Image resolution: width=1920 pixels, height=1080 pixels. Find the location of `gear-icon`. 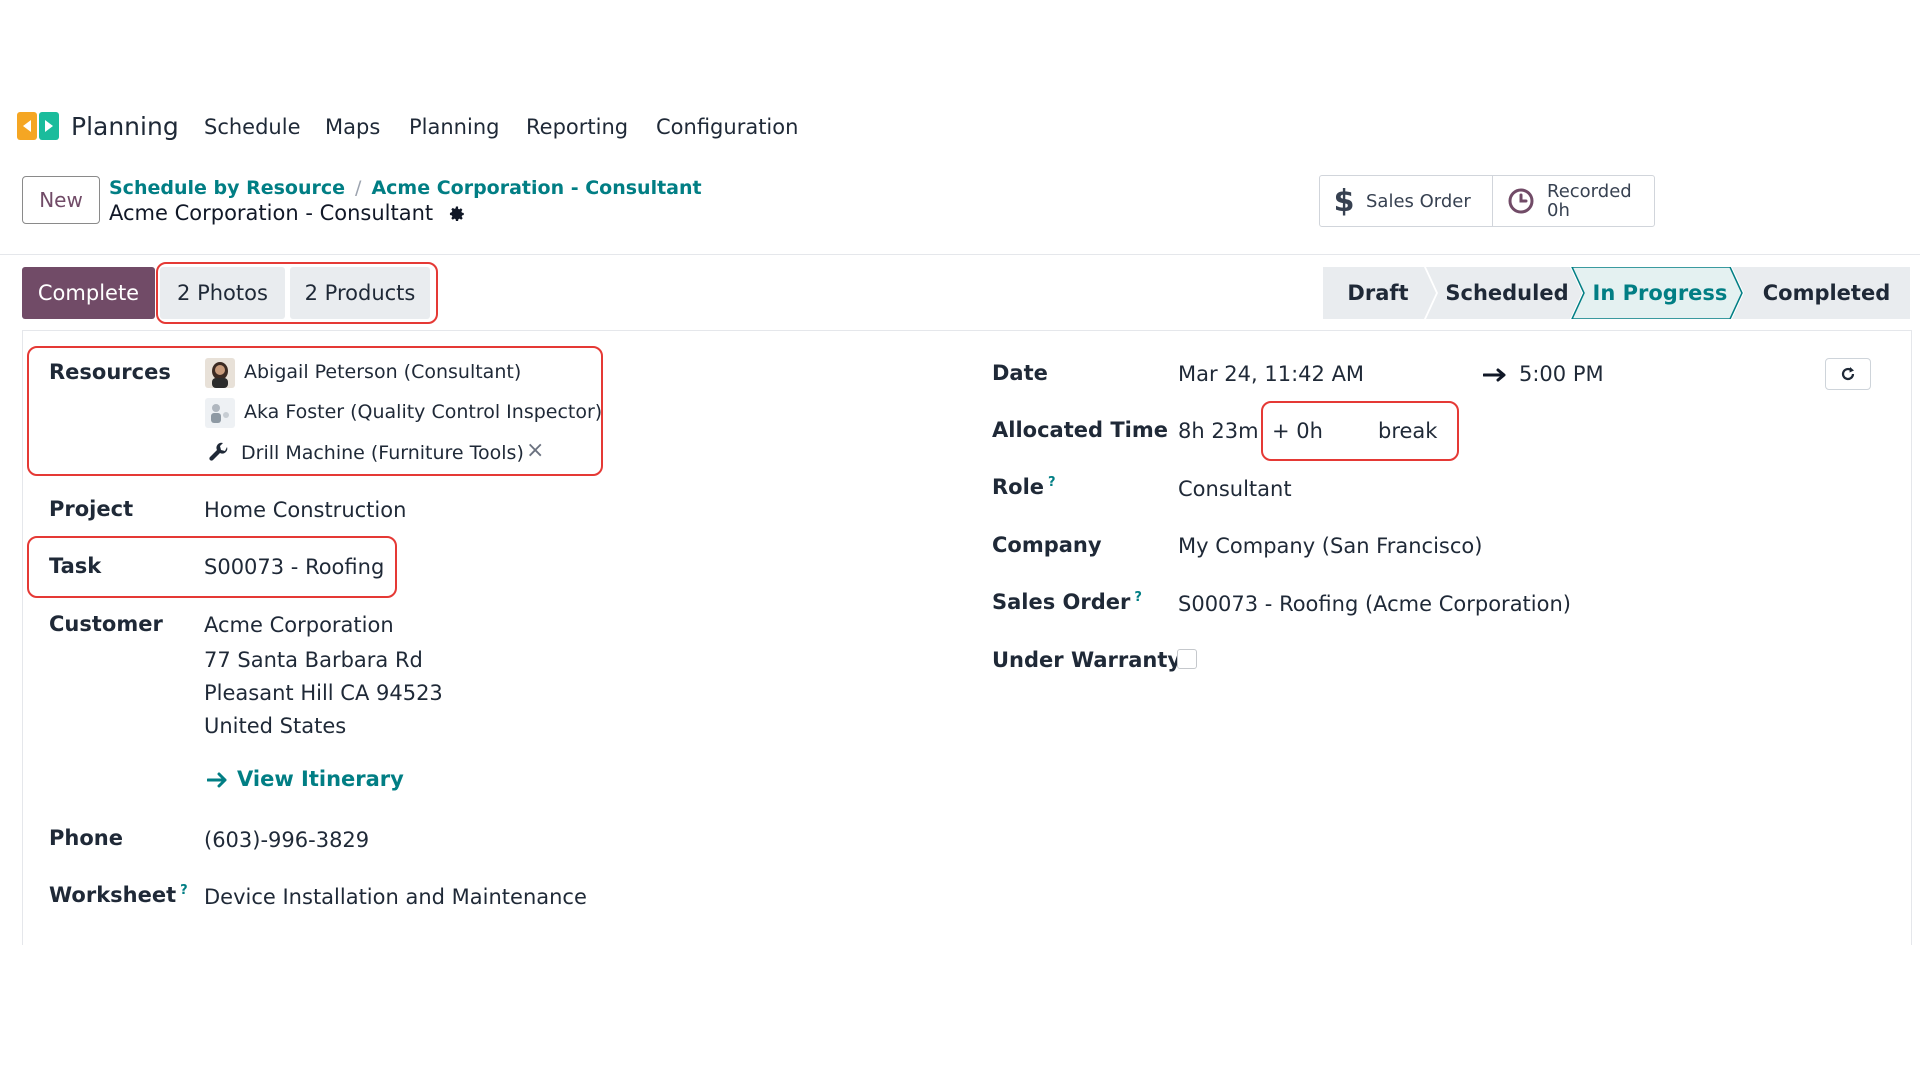

gear-icon is located at coordinates (457, 214).